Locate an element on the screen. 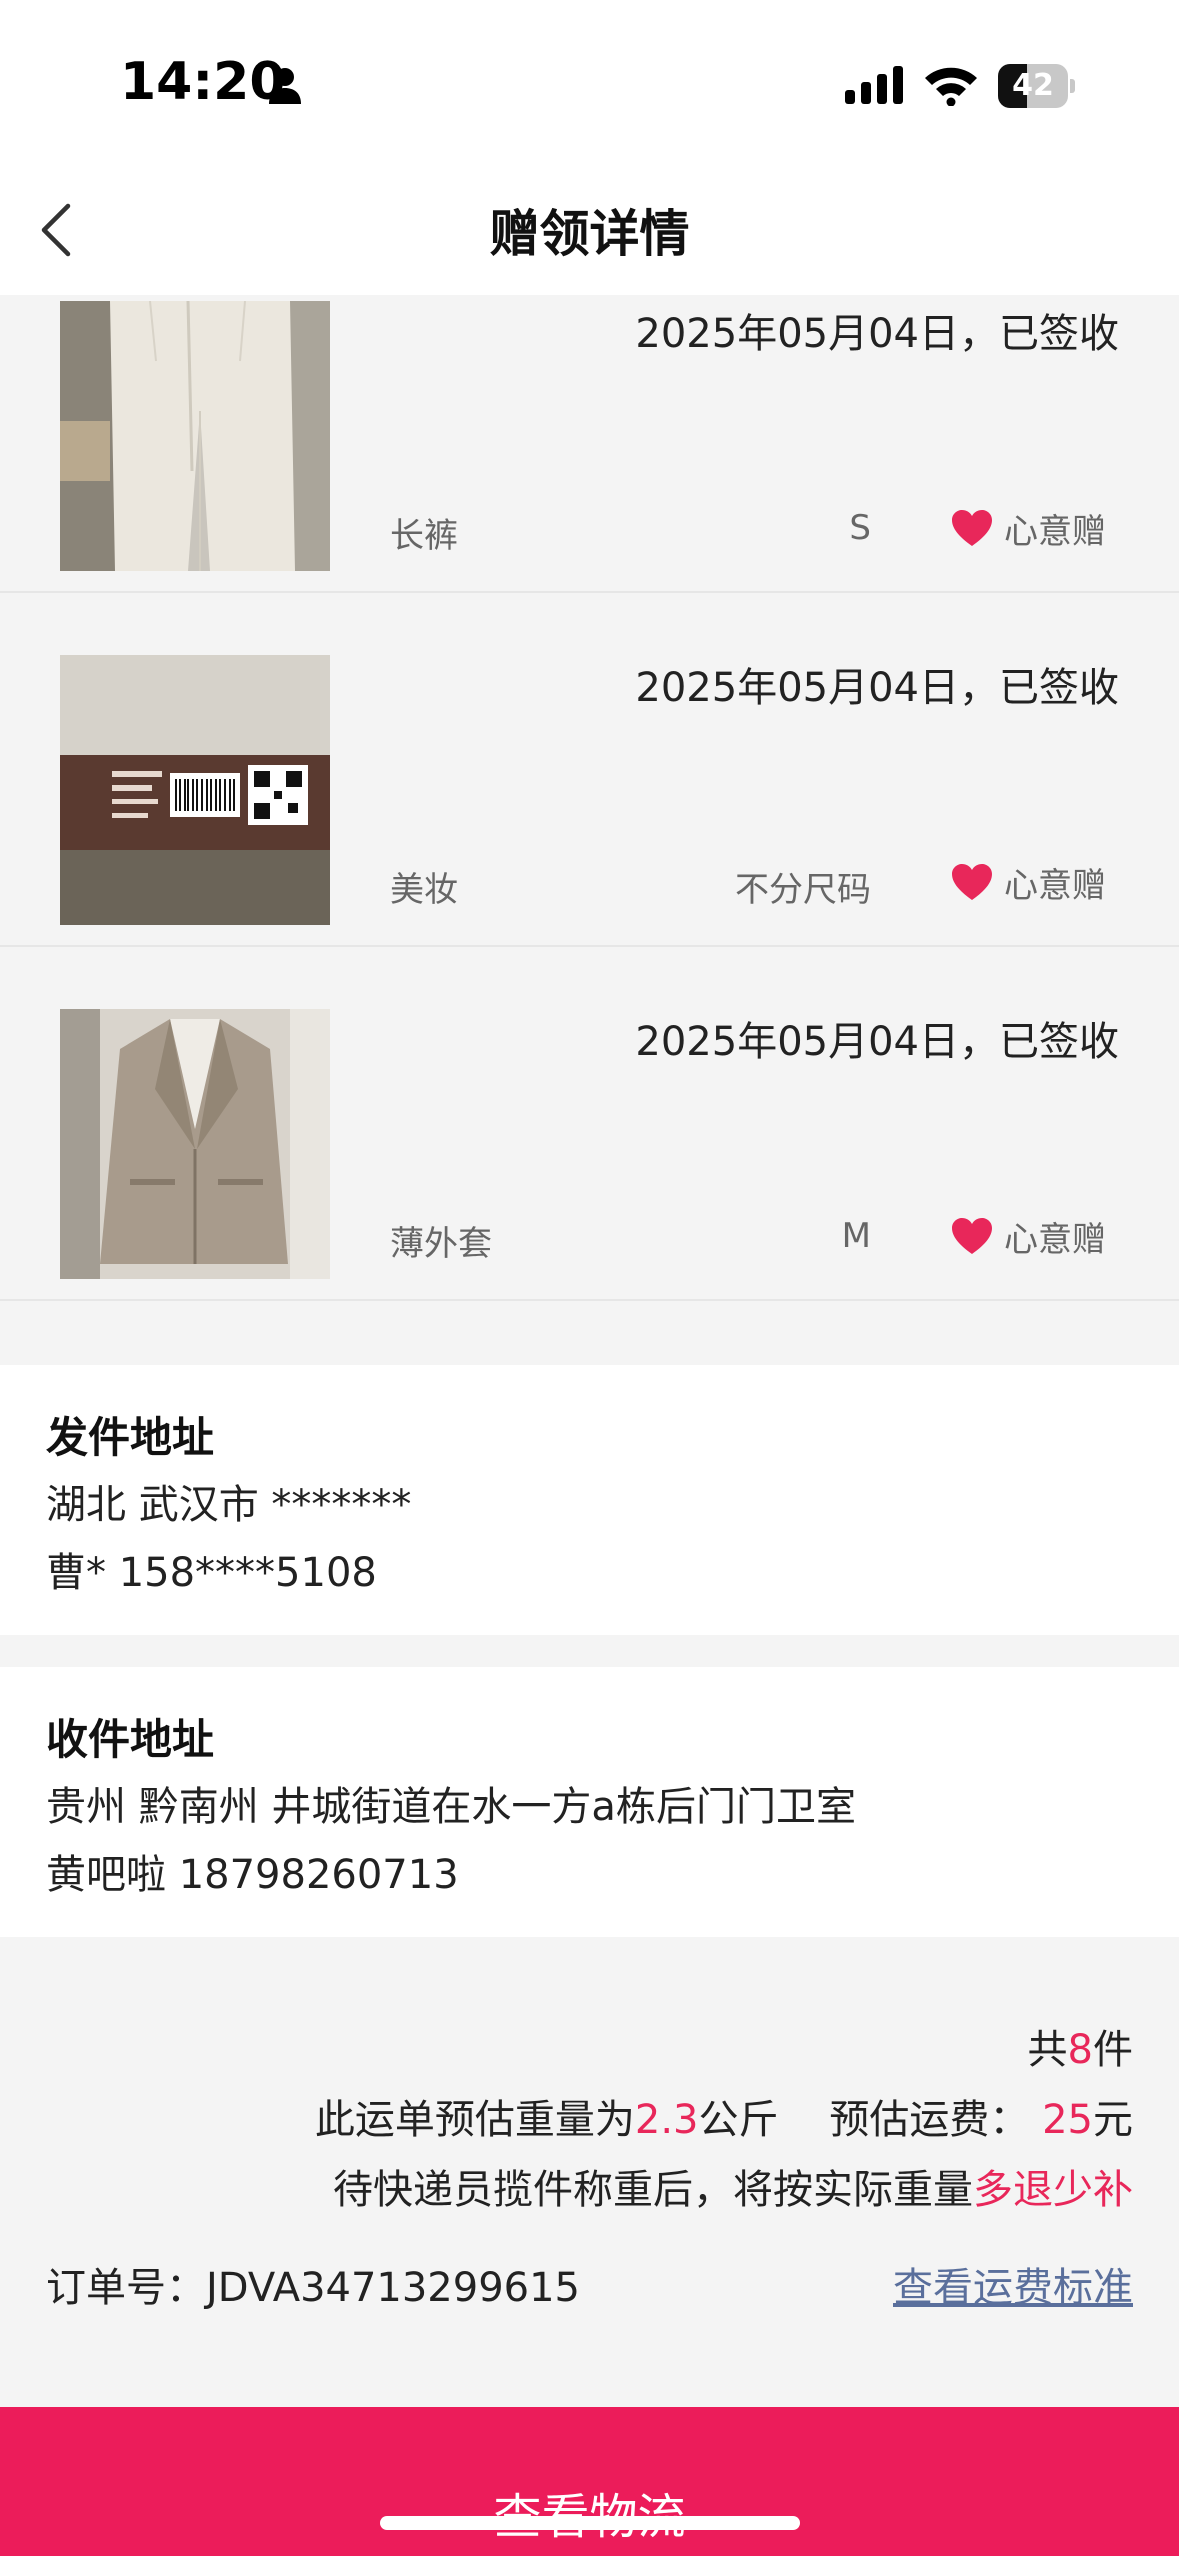  home-indicator is located at coordinates (590, 2523).